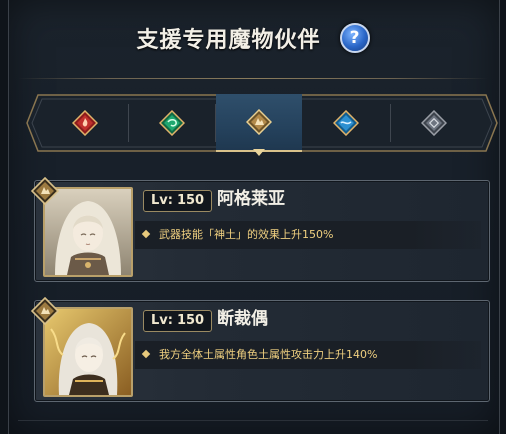 The image size is (506, 434). I want to click on partner-name: 断裁偶, so click(242, 319).